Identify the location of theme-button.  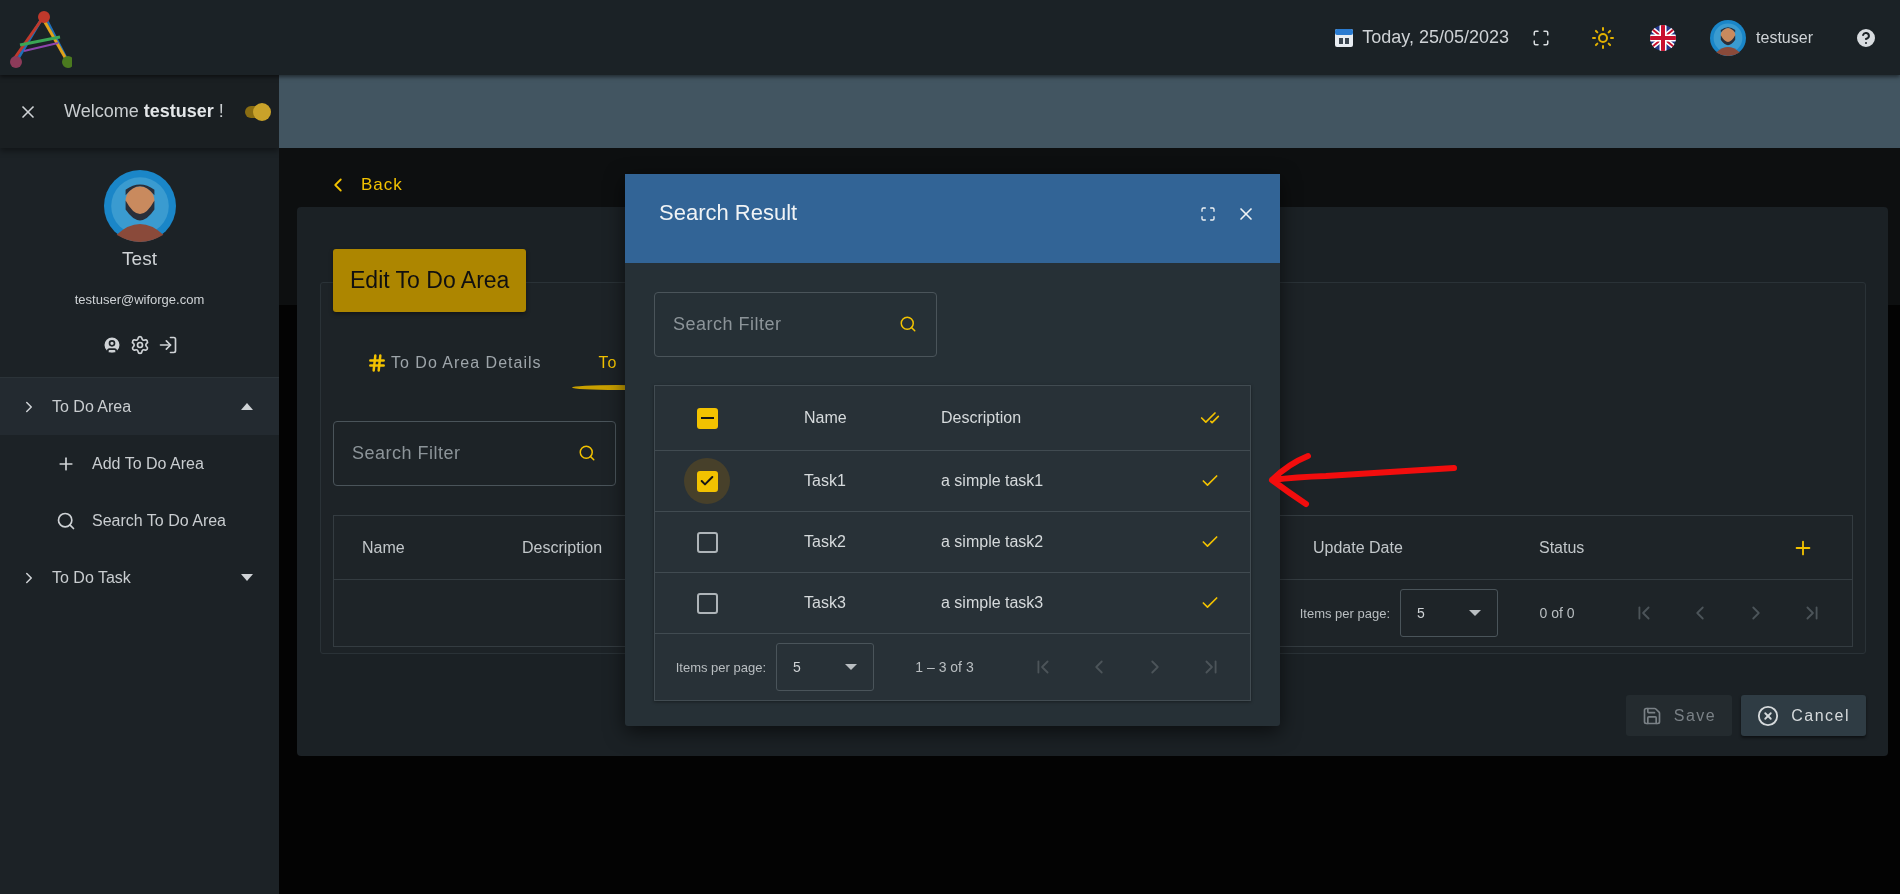
(1603, 37).